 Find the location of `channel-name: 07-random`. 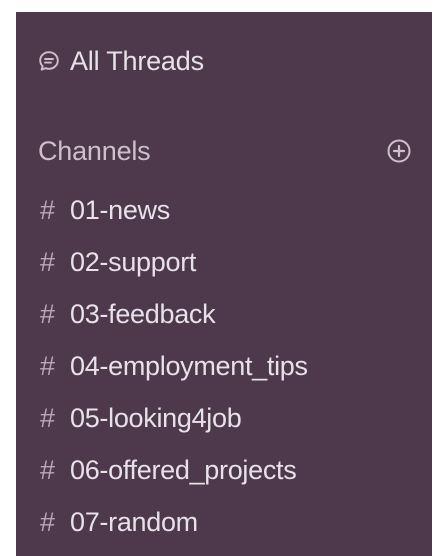

channel-name: 07-random is located at coordinates (134, 521).